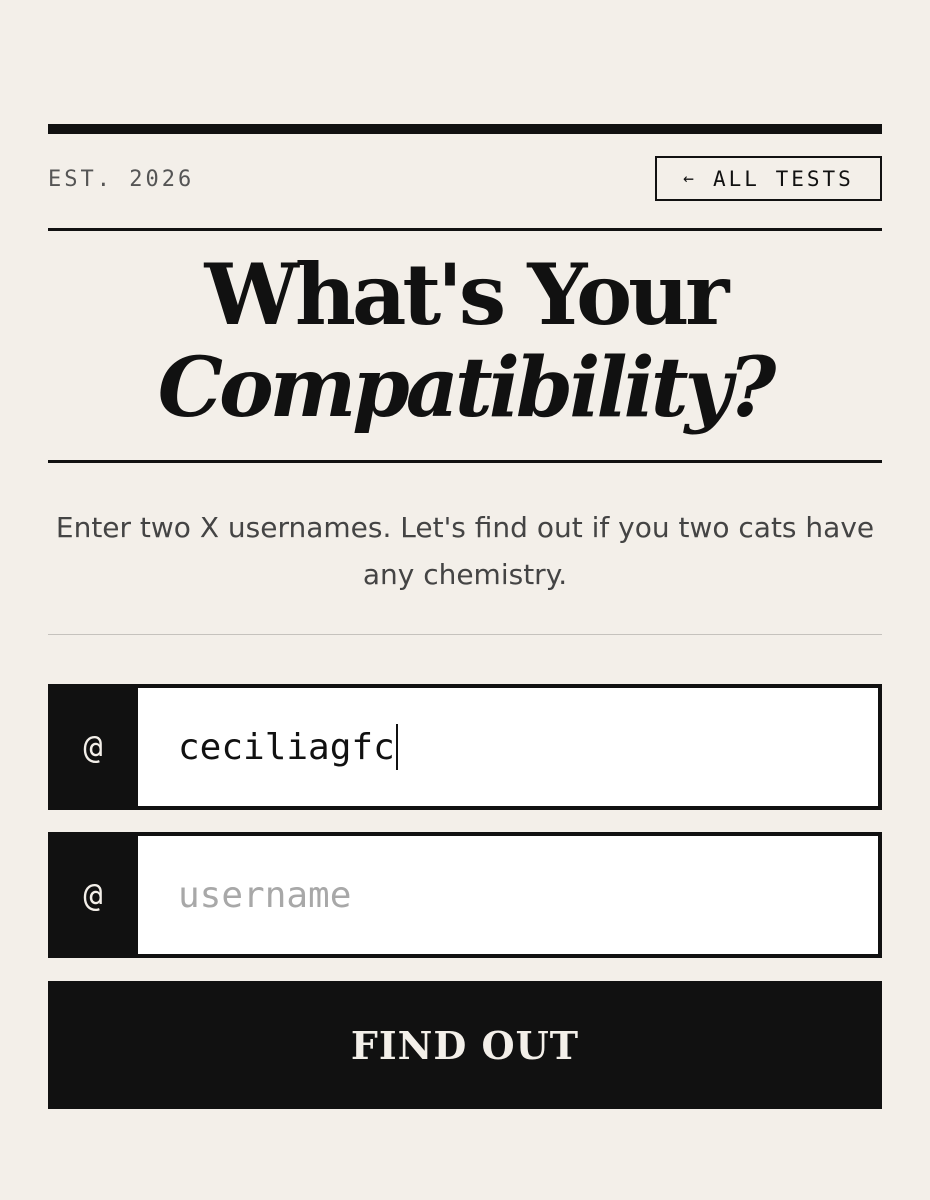 This screenshot has height=1200, width=930. I want to click on form-divider, so click(465, 634).